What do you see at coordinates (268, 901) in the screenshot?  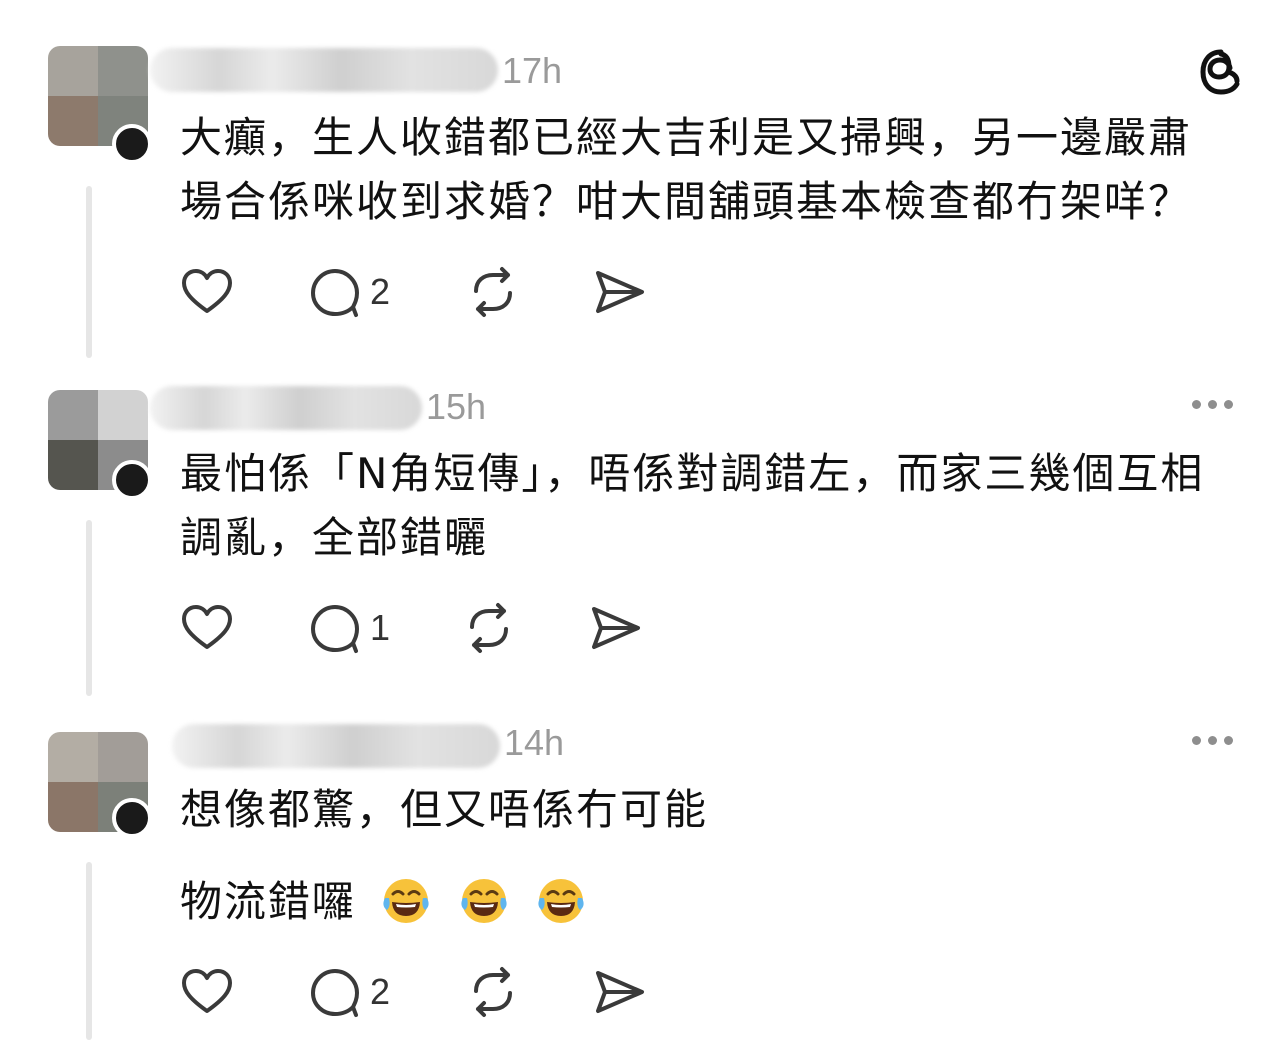 I see `post-text-line: 物流錯囉` at bounding box center [268, 901].